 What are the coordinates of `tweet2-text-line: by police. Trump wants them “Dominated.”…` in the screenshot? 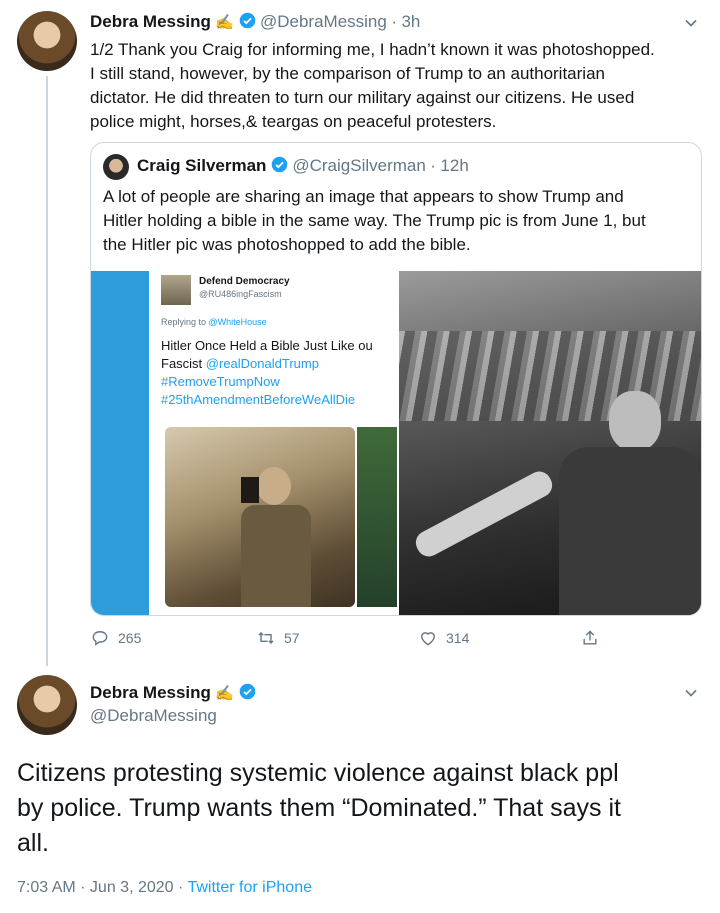 It's located at (319, 808).